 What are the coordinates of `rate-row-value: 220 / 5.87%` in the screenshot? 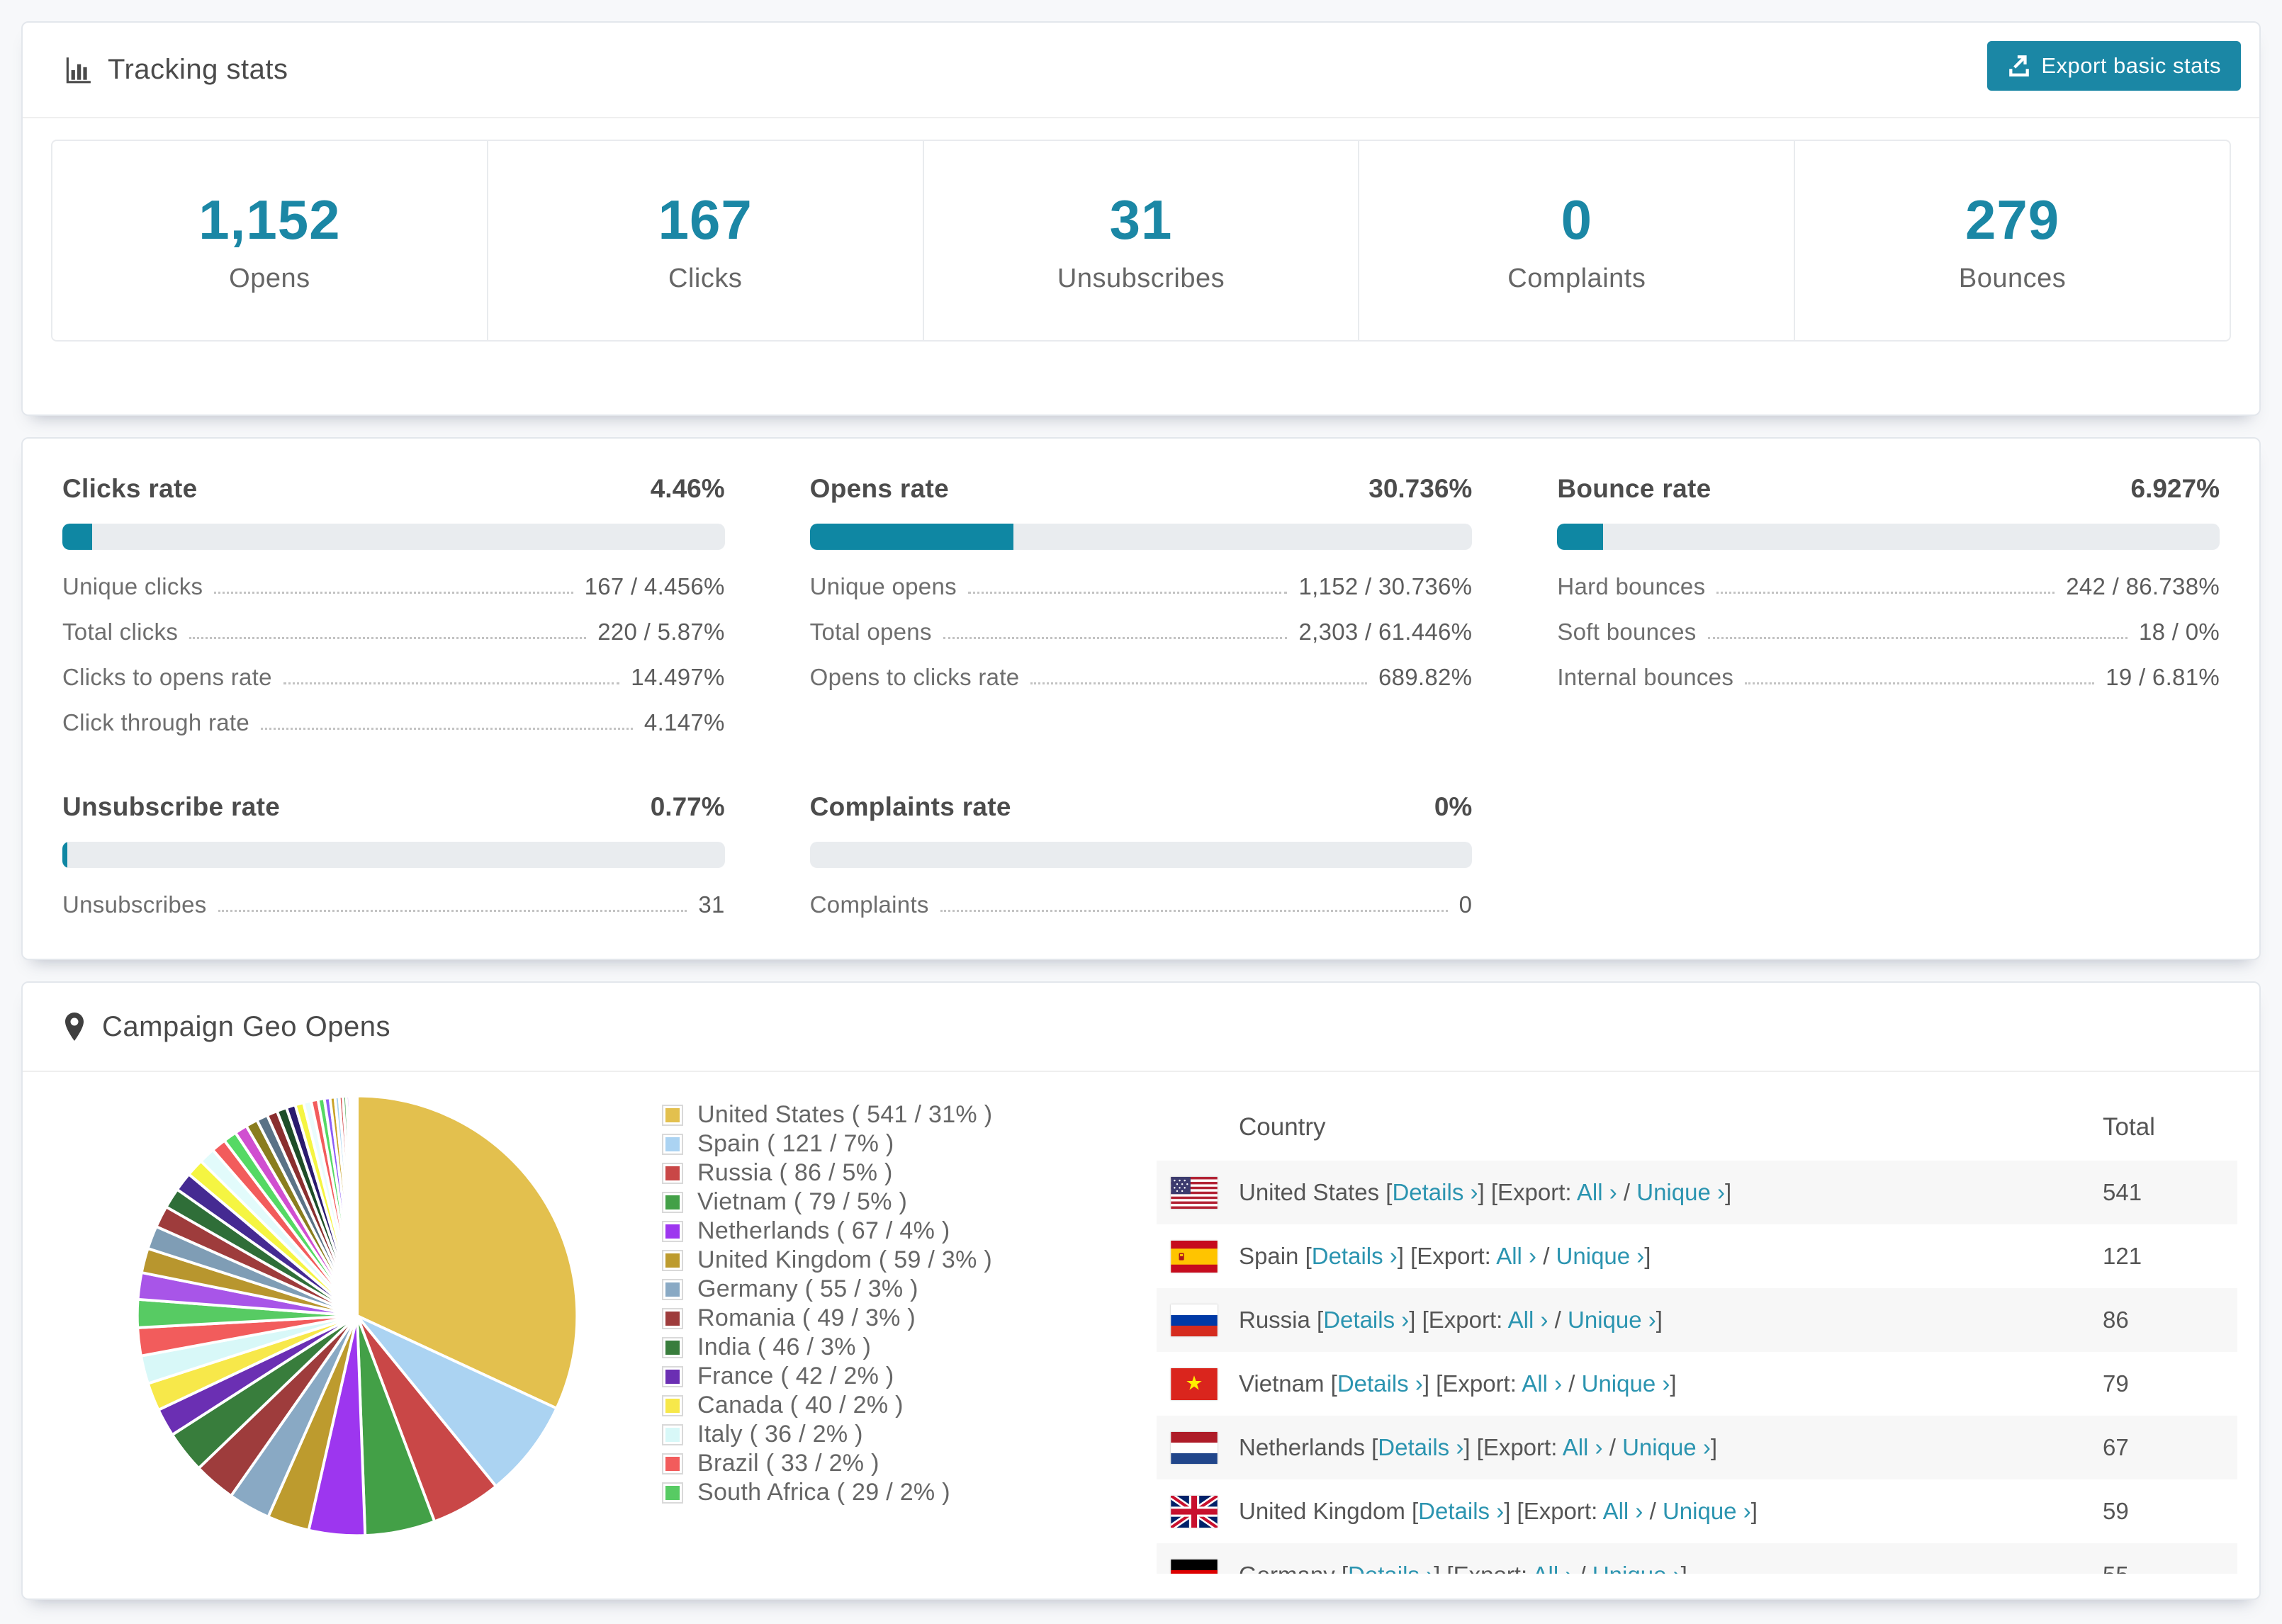 It's located at (661, 632).